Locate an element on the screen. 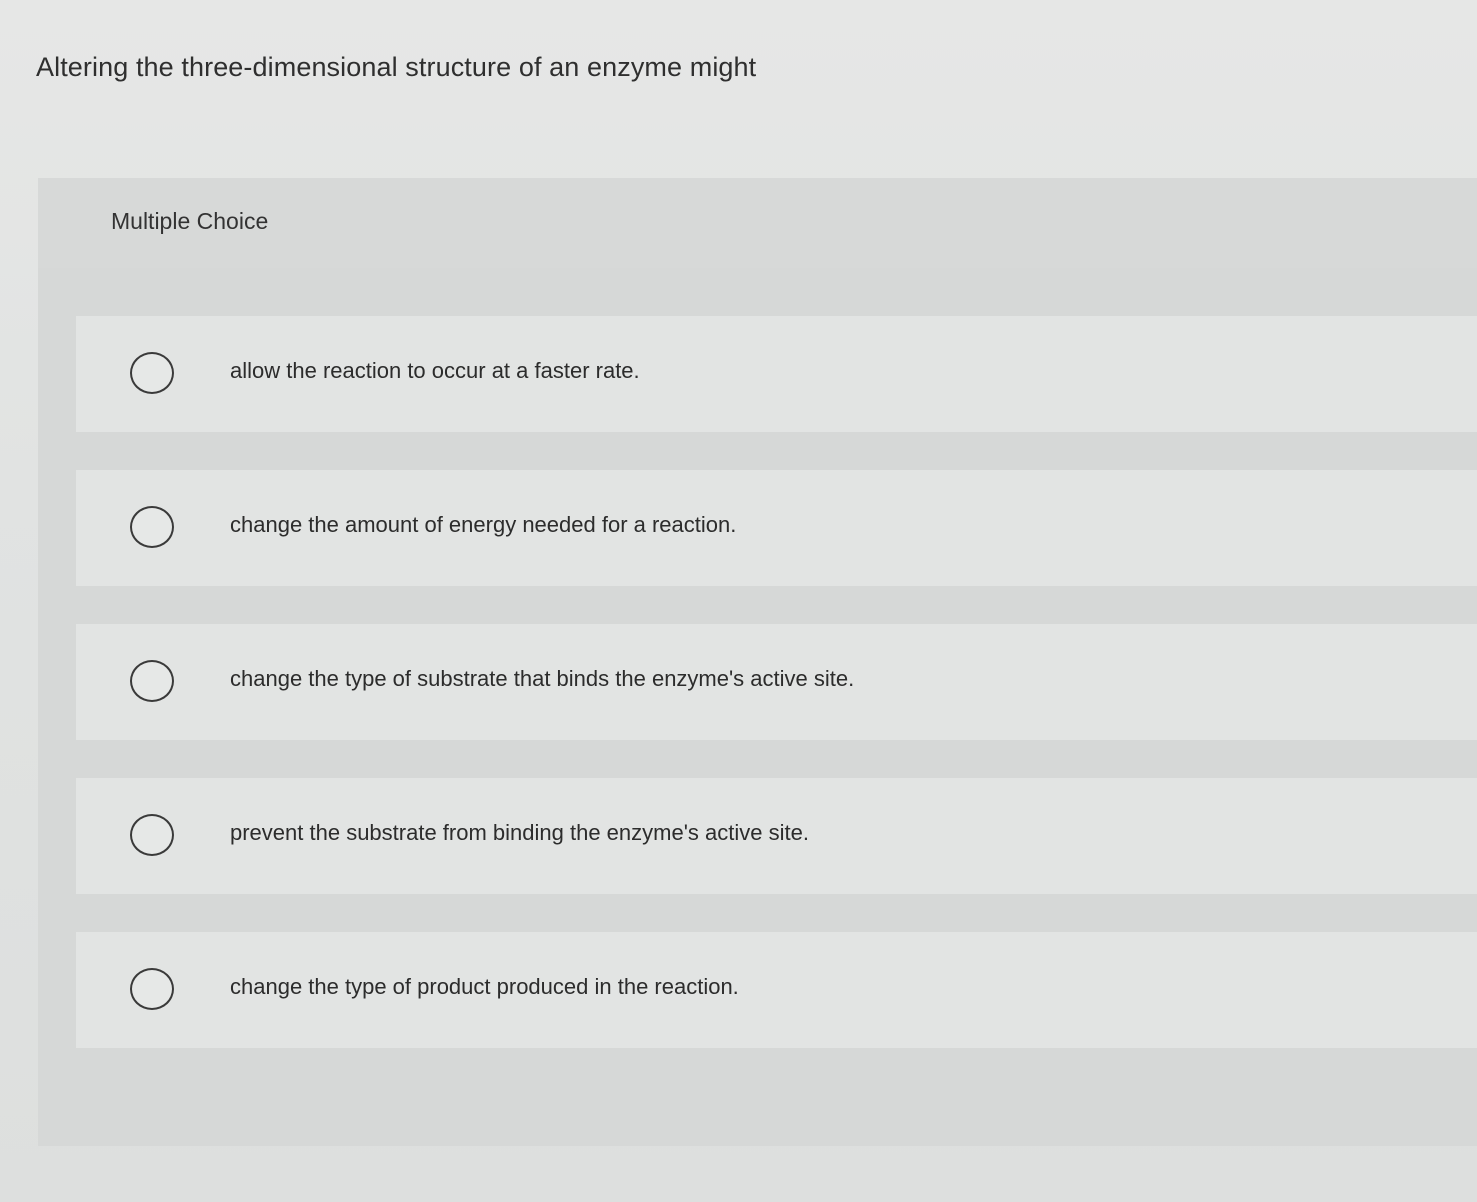 Image resolution: width=1477 pixels, height=1202 pixels. panel-header: Multiple Choice is located at coordinates (757, 223).